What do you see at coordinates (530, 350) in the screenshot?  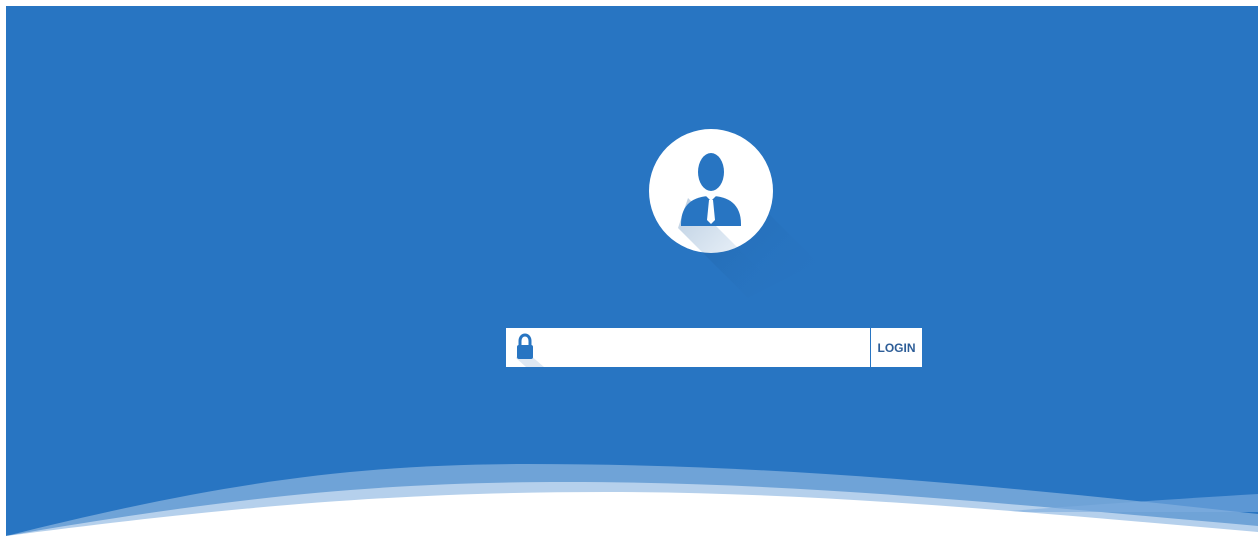 I see `lock-icon` at bounding box center [530, 350].